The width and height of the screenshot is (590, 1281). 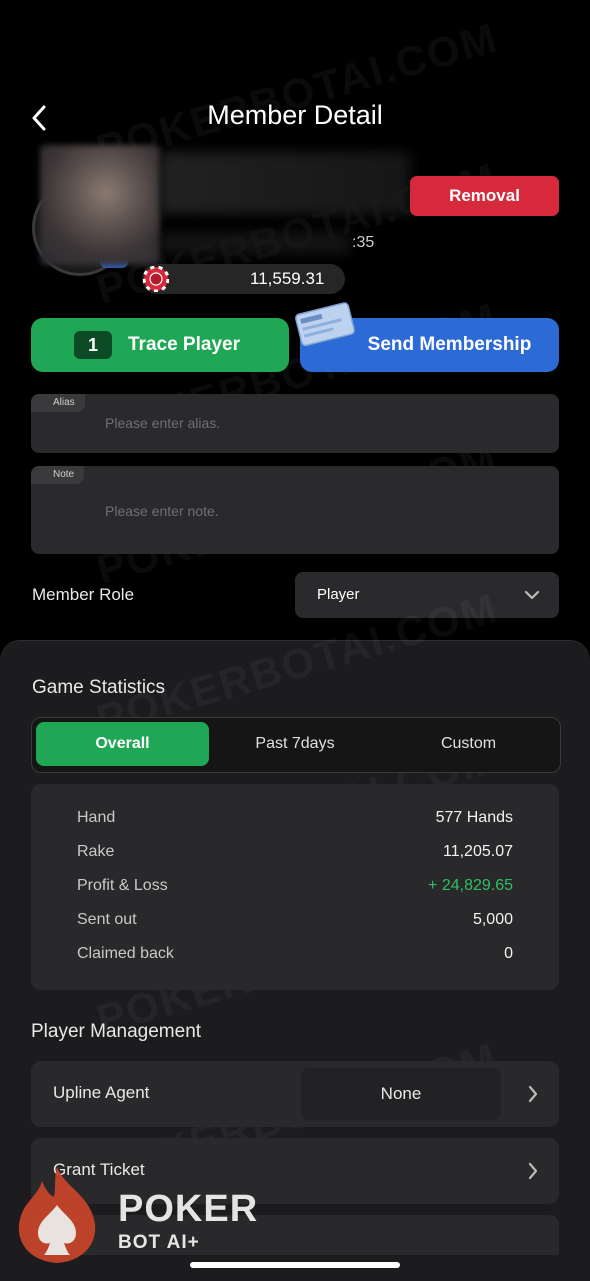 What do you see at coordinates (401, 1094) in the screenshot?
I see `upline-agent-value: None` at bounding box center [401, 1094].